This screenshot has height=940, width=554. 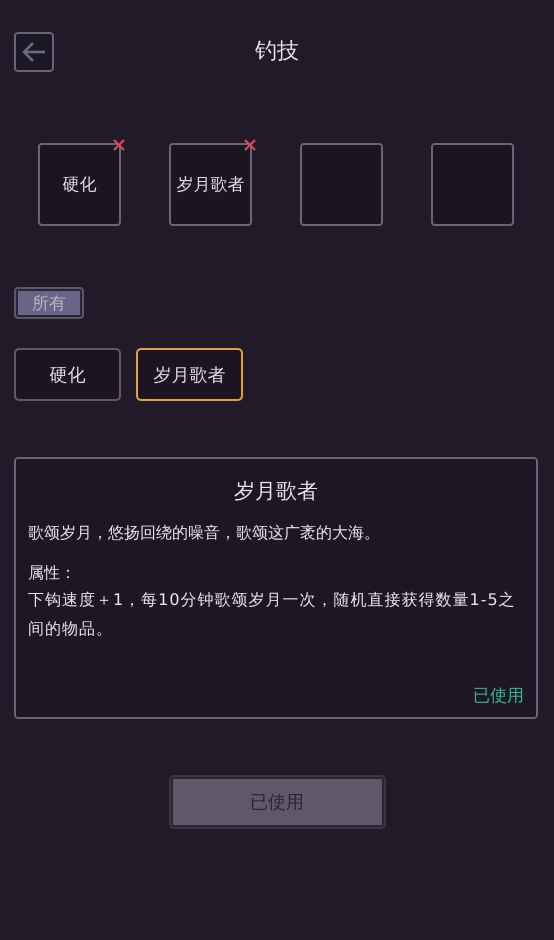 I want to click on back-button, so click(x=34, y=52).